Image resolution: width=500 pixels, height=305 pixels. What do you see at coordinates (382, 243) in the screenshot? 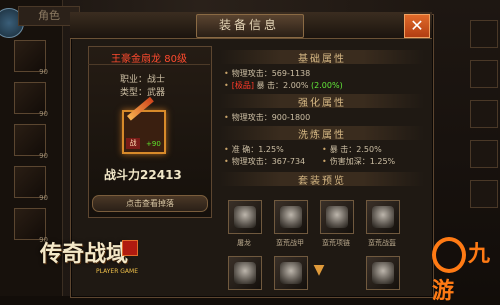
I see `set-item-label: 蛮荒战盔` at bounding box center [382, 243].